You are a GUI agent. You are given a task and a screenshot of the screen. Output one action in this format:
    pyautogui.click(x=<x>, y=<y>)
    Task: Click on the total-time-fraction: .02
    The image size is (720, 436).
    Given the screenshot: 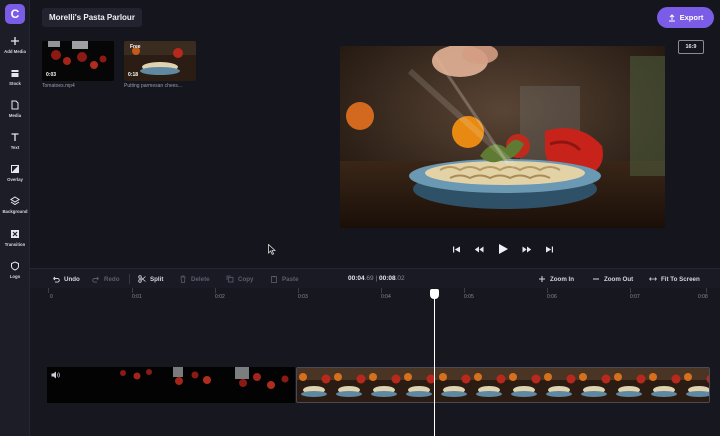 What is the action you would take?
    pyautogui.click(x=400, y=278)
    